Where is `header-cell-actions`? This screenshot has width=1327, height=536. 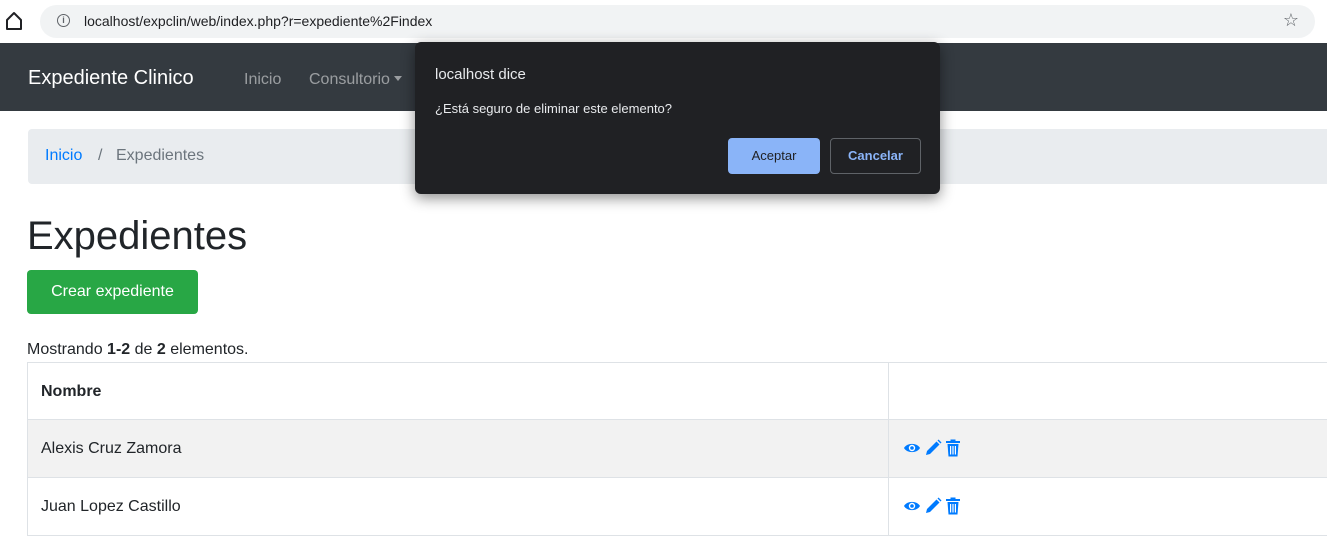 header-cell-actions is located at coordinates (1108, 391).